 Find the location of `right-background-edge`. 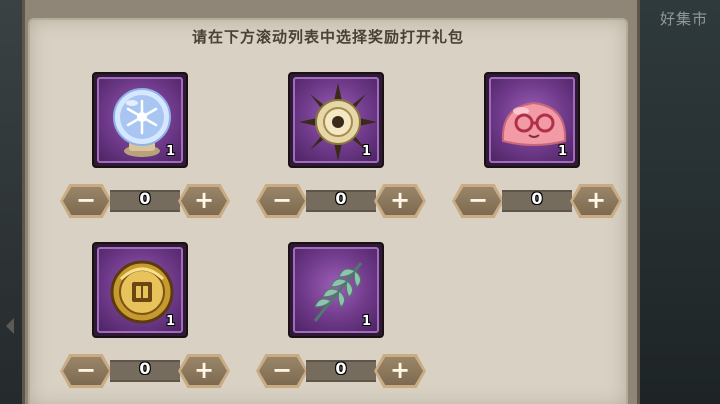

right-background-edge is located at coordinates (680, 202).